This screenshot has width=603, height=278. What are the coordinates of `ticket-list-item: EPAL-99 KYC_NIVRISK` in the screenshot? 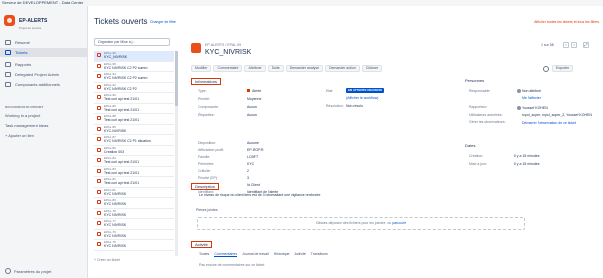 It's located at (134, 56).